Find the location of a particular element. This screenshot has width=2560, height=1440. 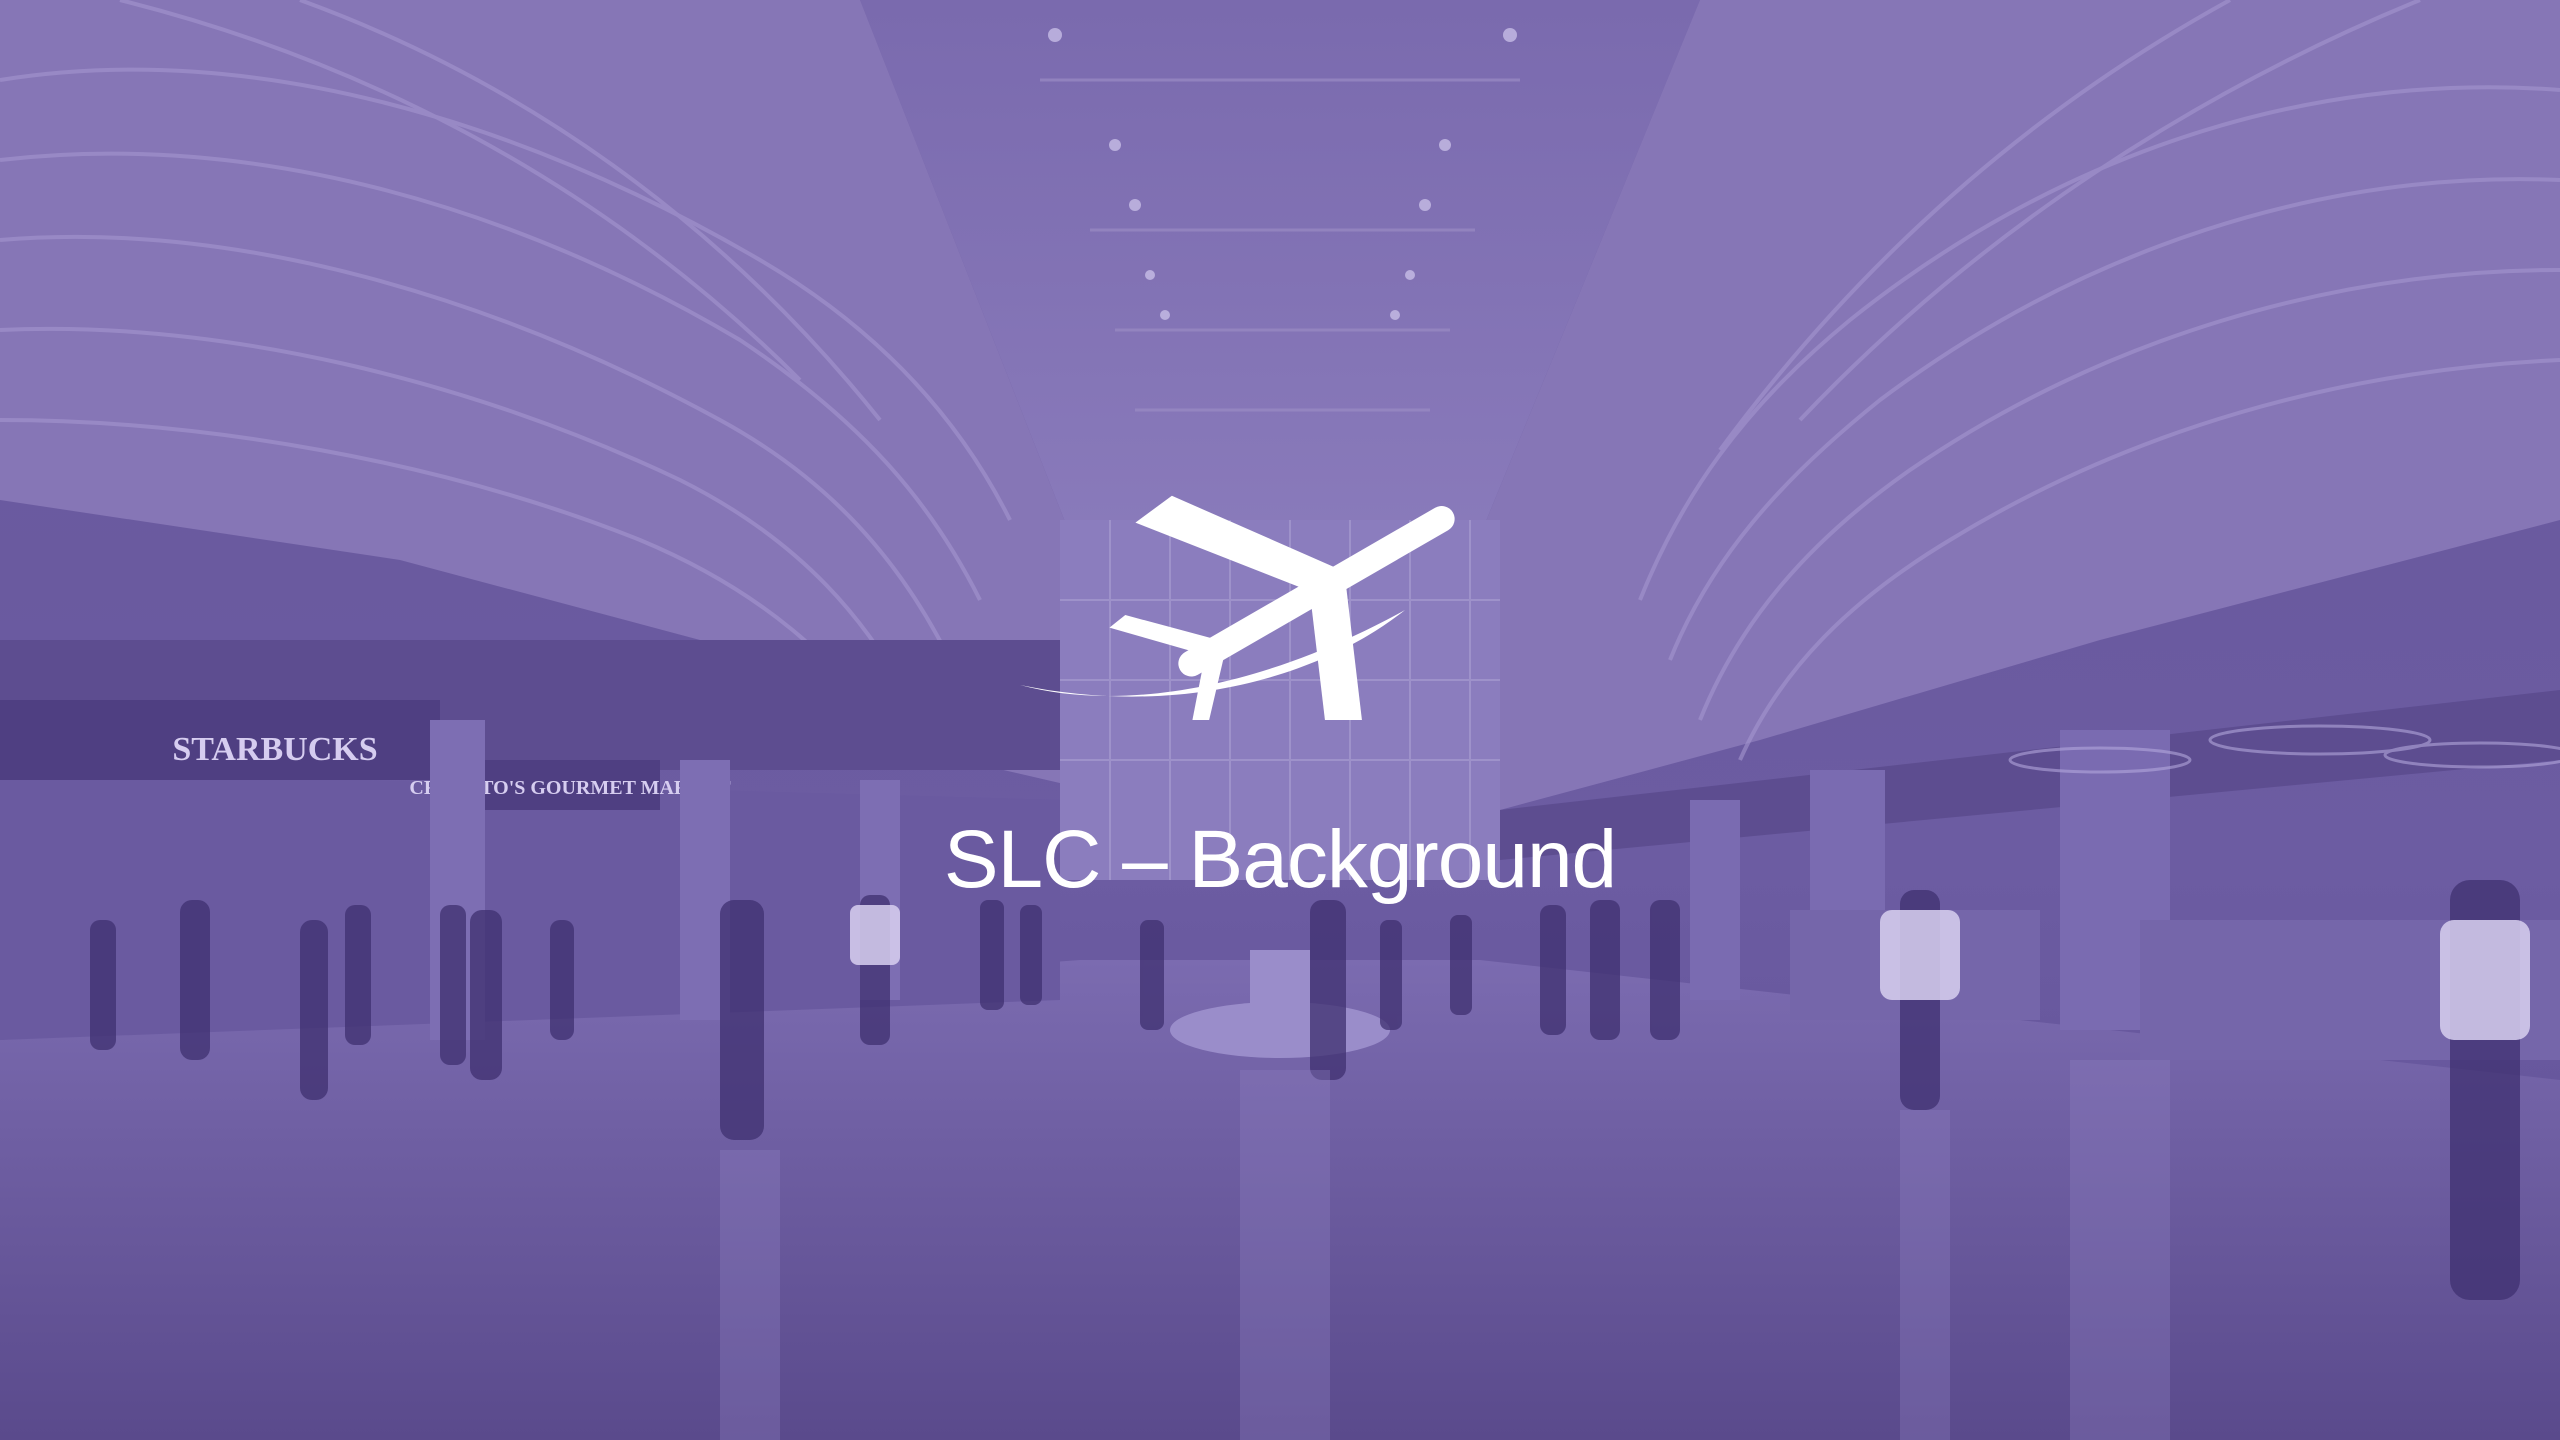

airplane-swoosh-icon is located at coordinates (1237, 607).